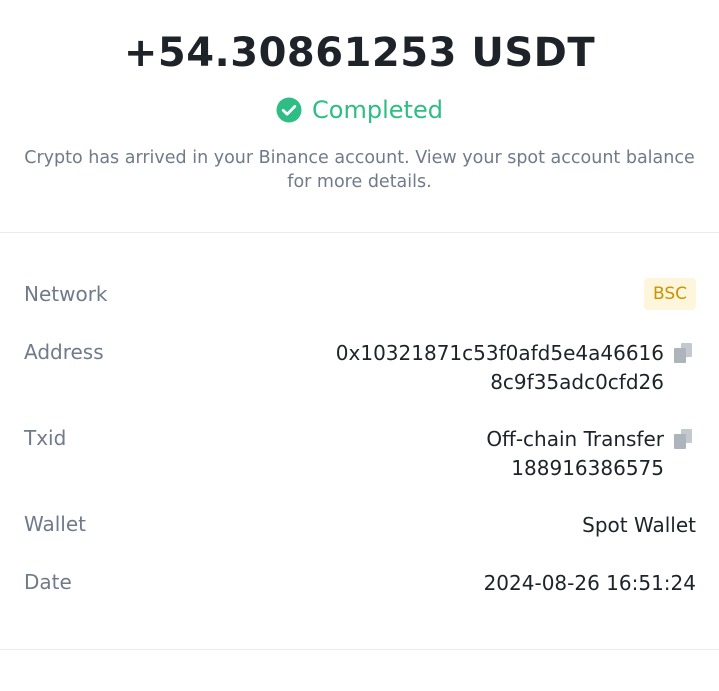  Describe the element at coordinates (499, 353) in the screenshot. I see `address-line-1: 0x10321871c53f0afd5e4a46616` at that location.